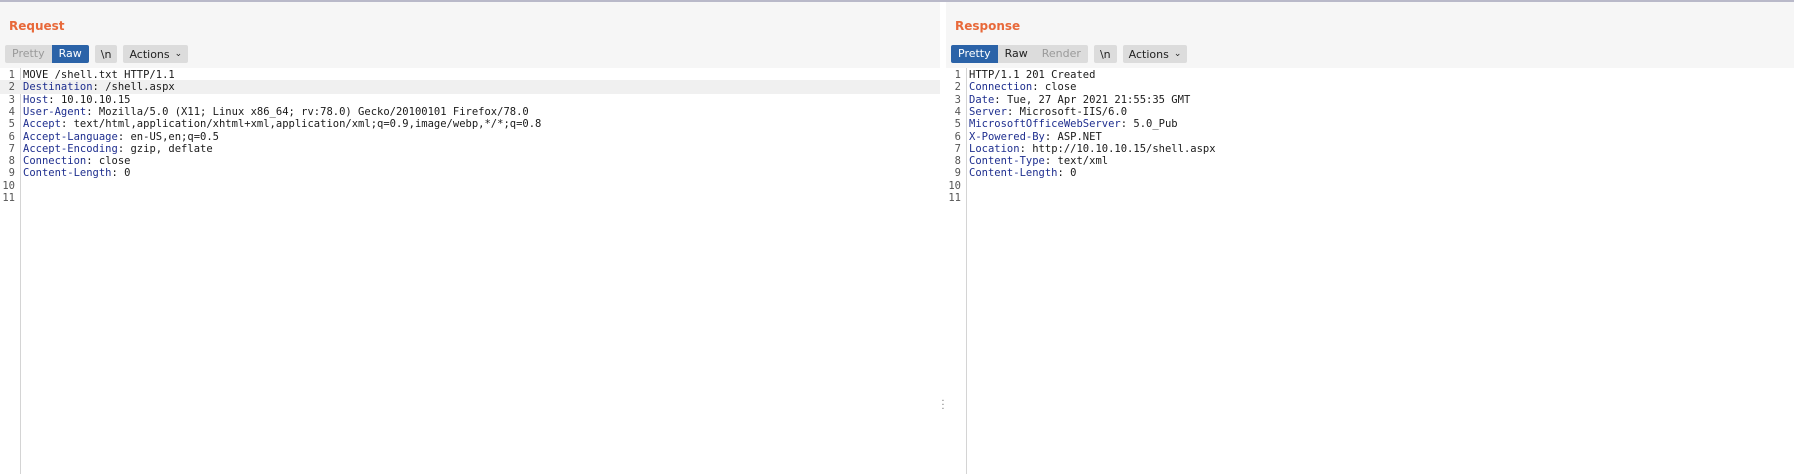 The width and height of the screenshot is (1794, 474). Describe the element at coordinates (1152, 124) in the screenshot. I see `header-value: 5.0_Pub` at that location.